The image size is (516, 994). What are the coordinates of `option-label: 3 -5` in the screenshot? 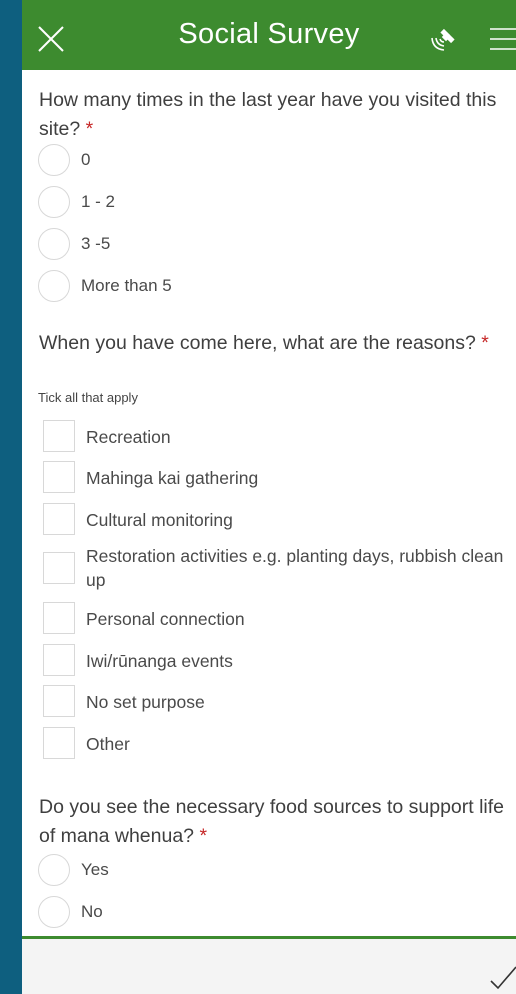 It's located at (96, 243).